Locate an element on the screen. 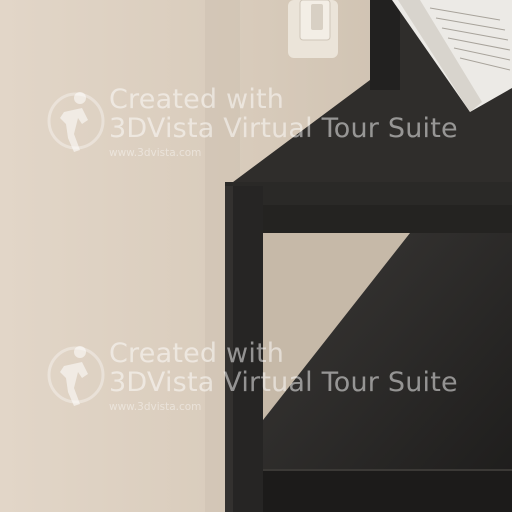  light-switch is located at coordinates (313, 29).